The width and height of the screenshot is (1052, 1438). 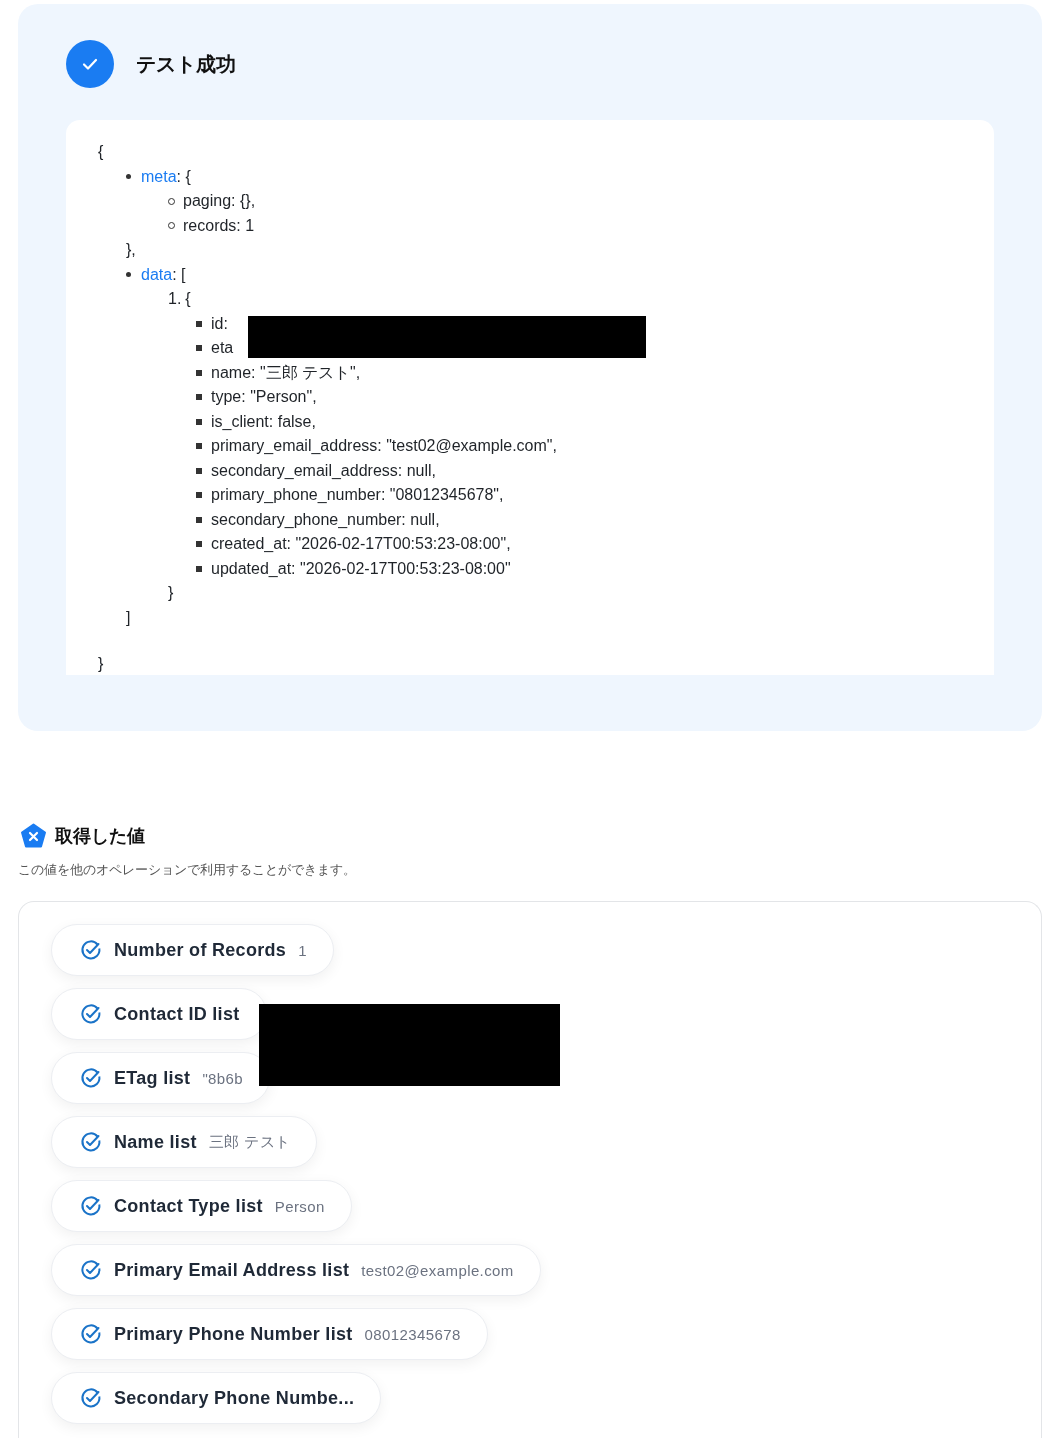 I want to click on section-description: この値を他のオペレーションで利用することができます。, so click(x=187, y=870).